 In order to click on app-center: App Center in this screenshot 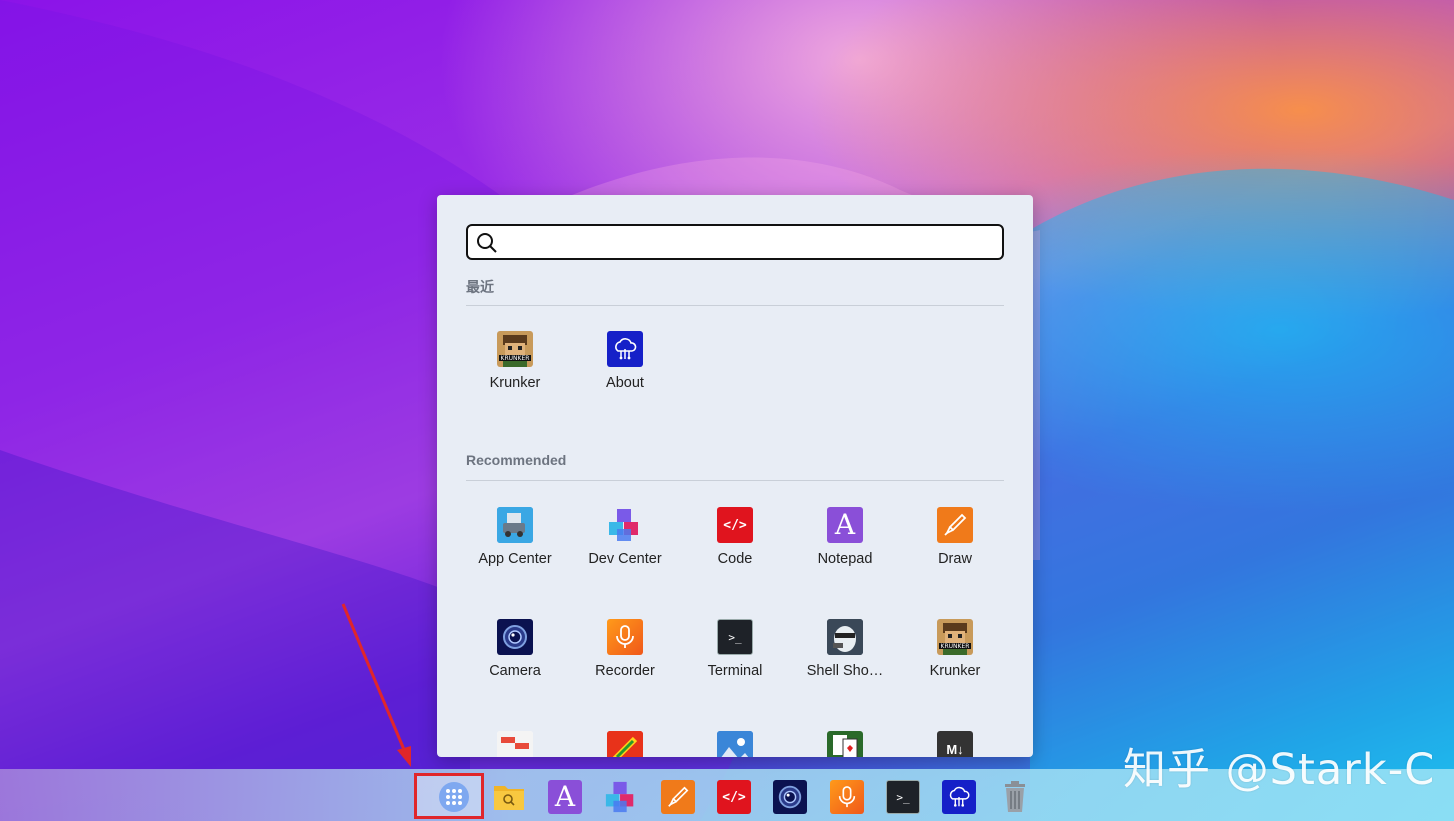, I will do `click(515, 552)`.